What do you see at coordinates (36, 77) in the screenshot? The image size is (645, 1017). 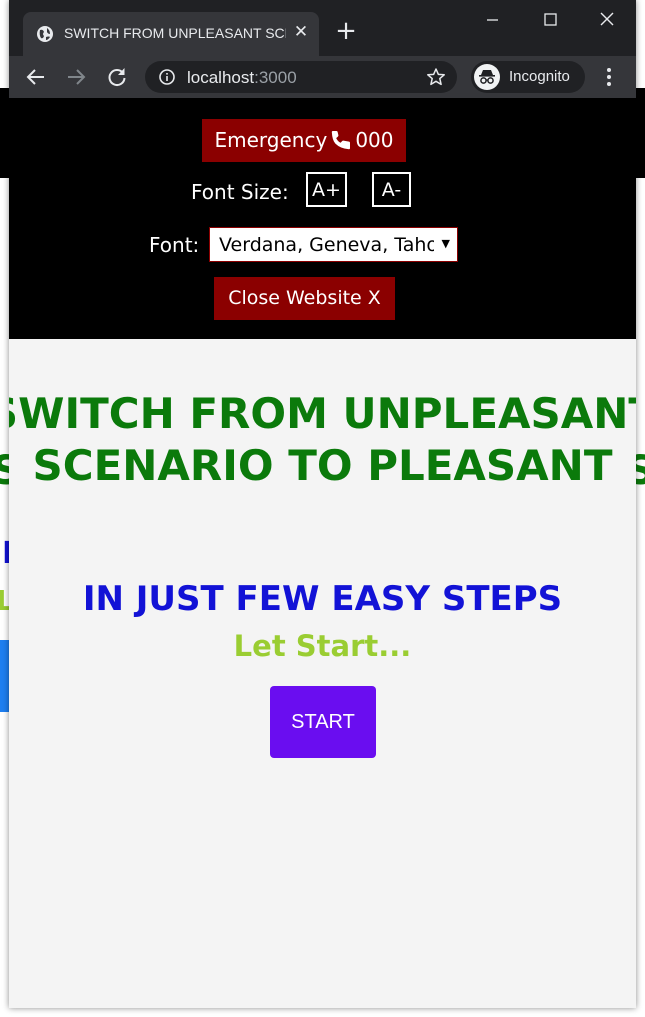 I see `back-arrow-icon` at bounding box center [36, 77].